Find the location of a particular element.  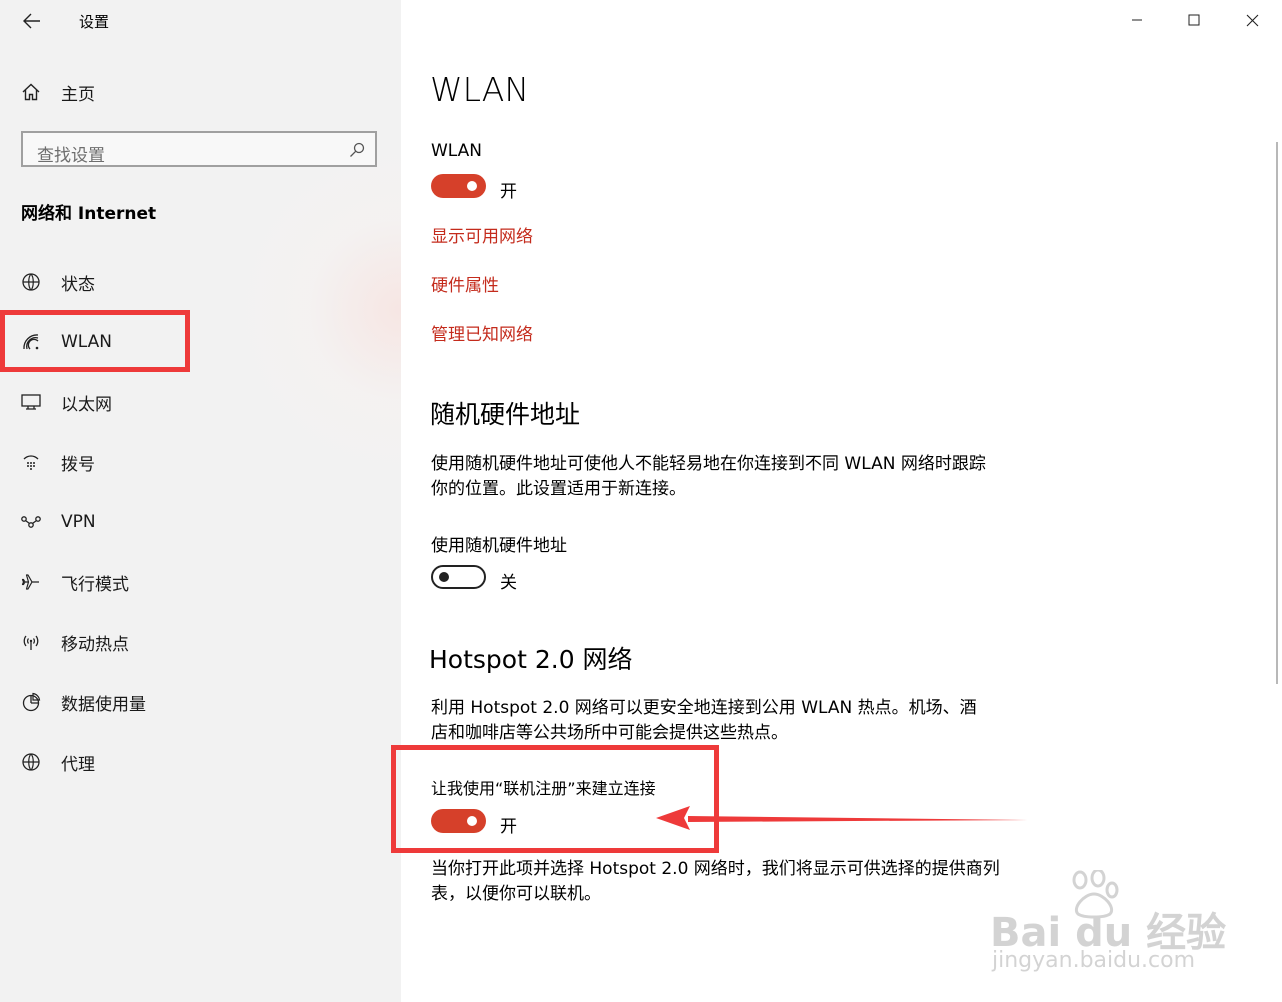

sidebar-item-label: VPN is located at coordinates (78, 522).